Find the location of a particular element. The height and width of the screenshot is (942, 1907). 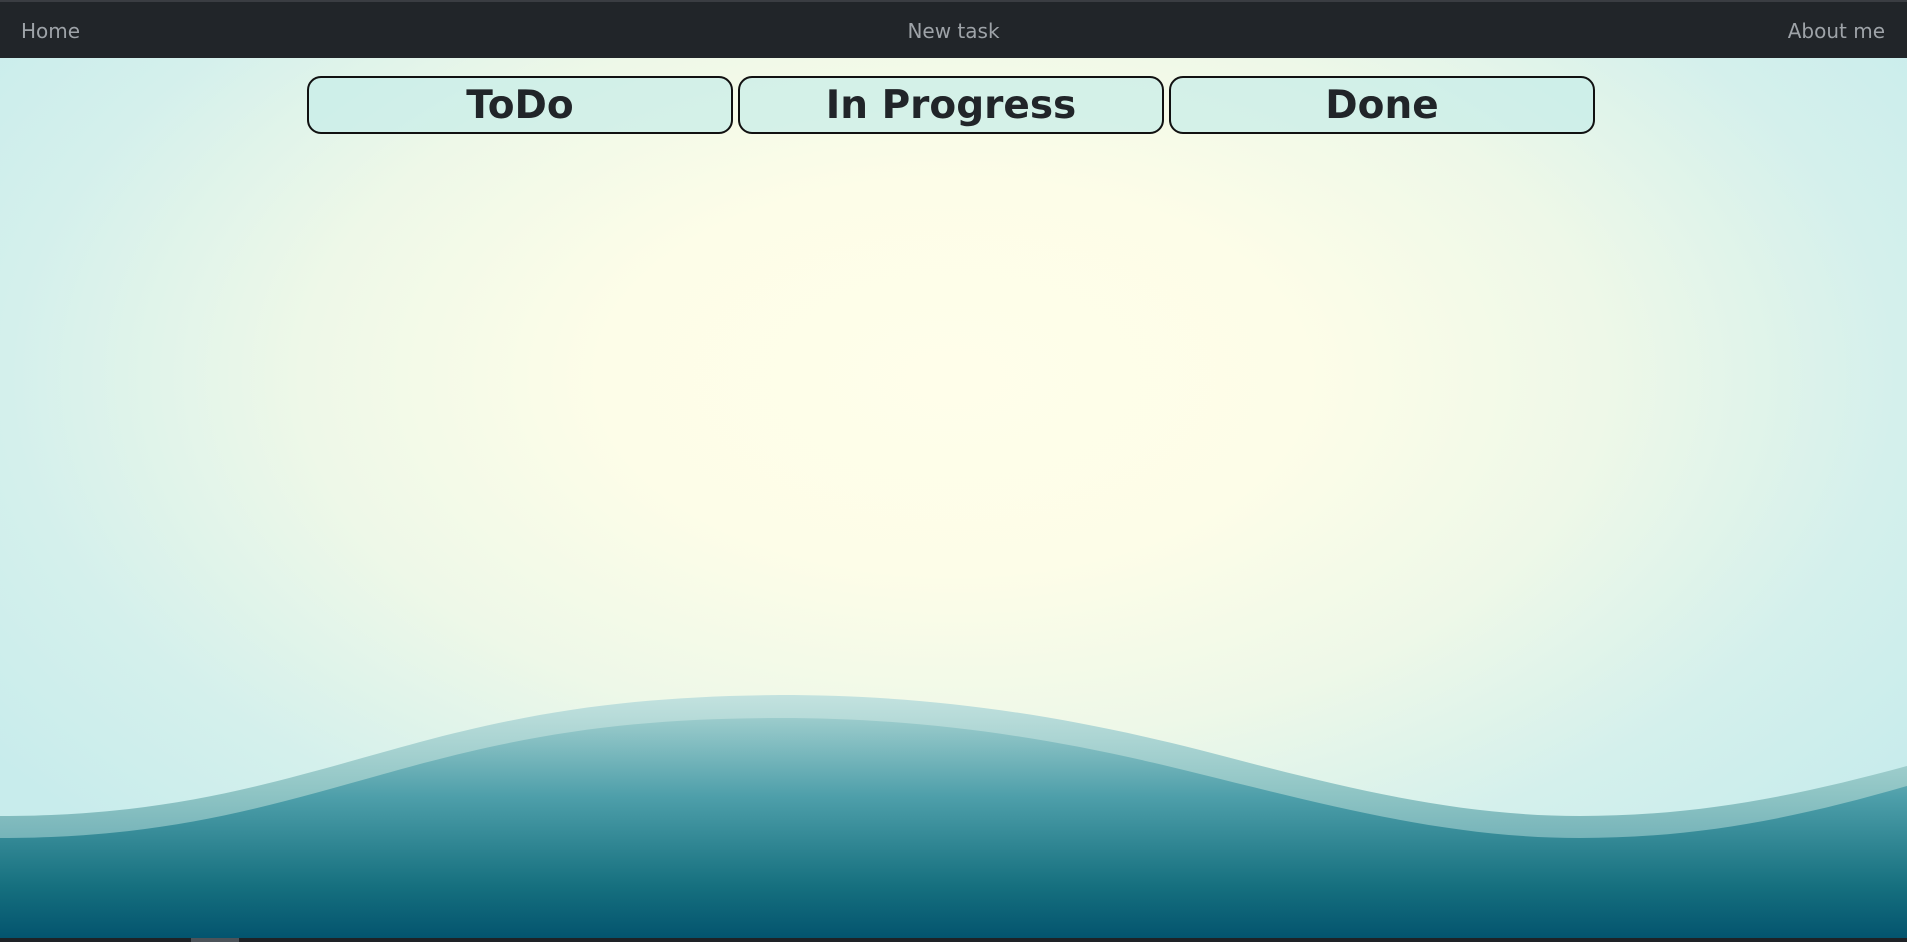

nav-new-task-container: New task is located at coordinates (953, 31).